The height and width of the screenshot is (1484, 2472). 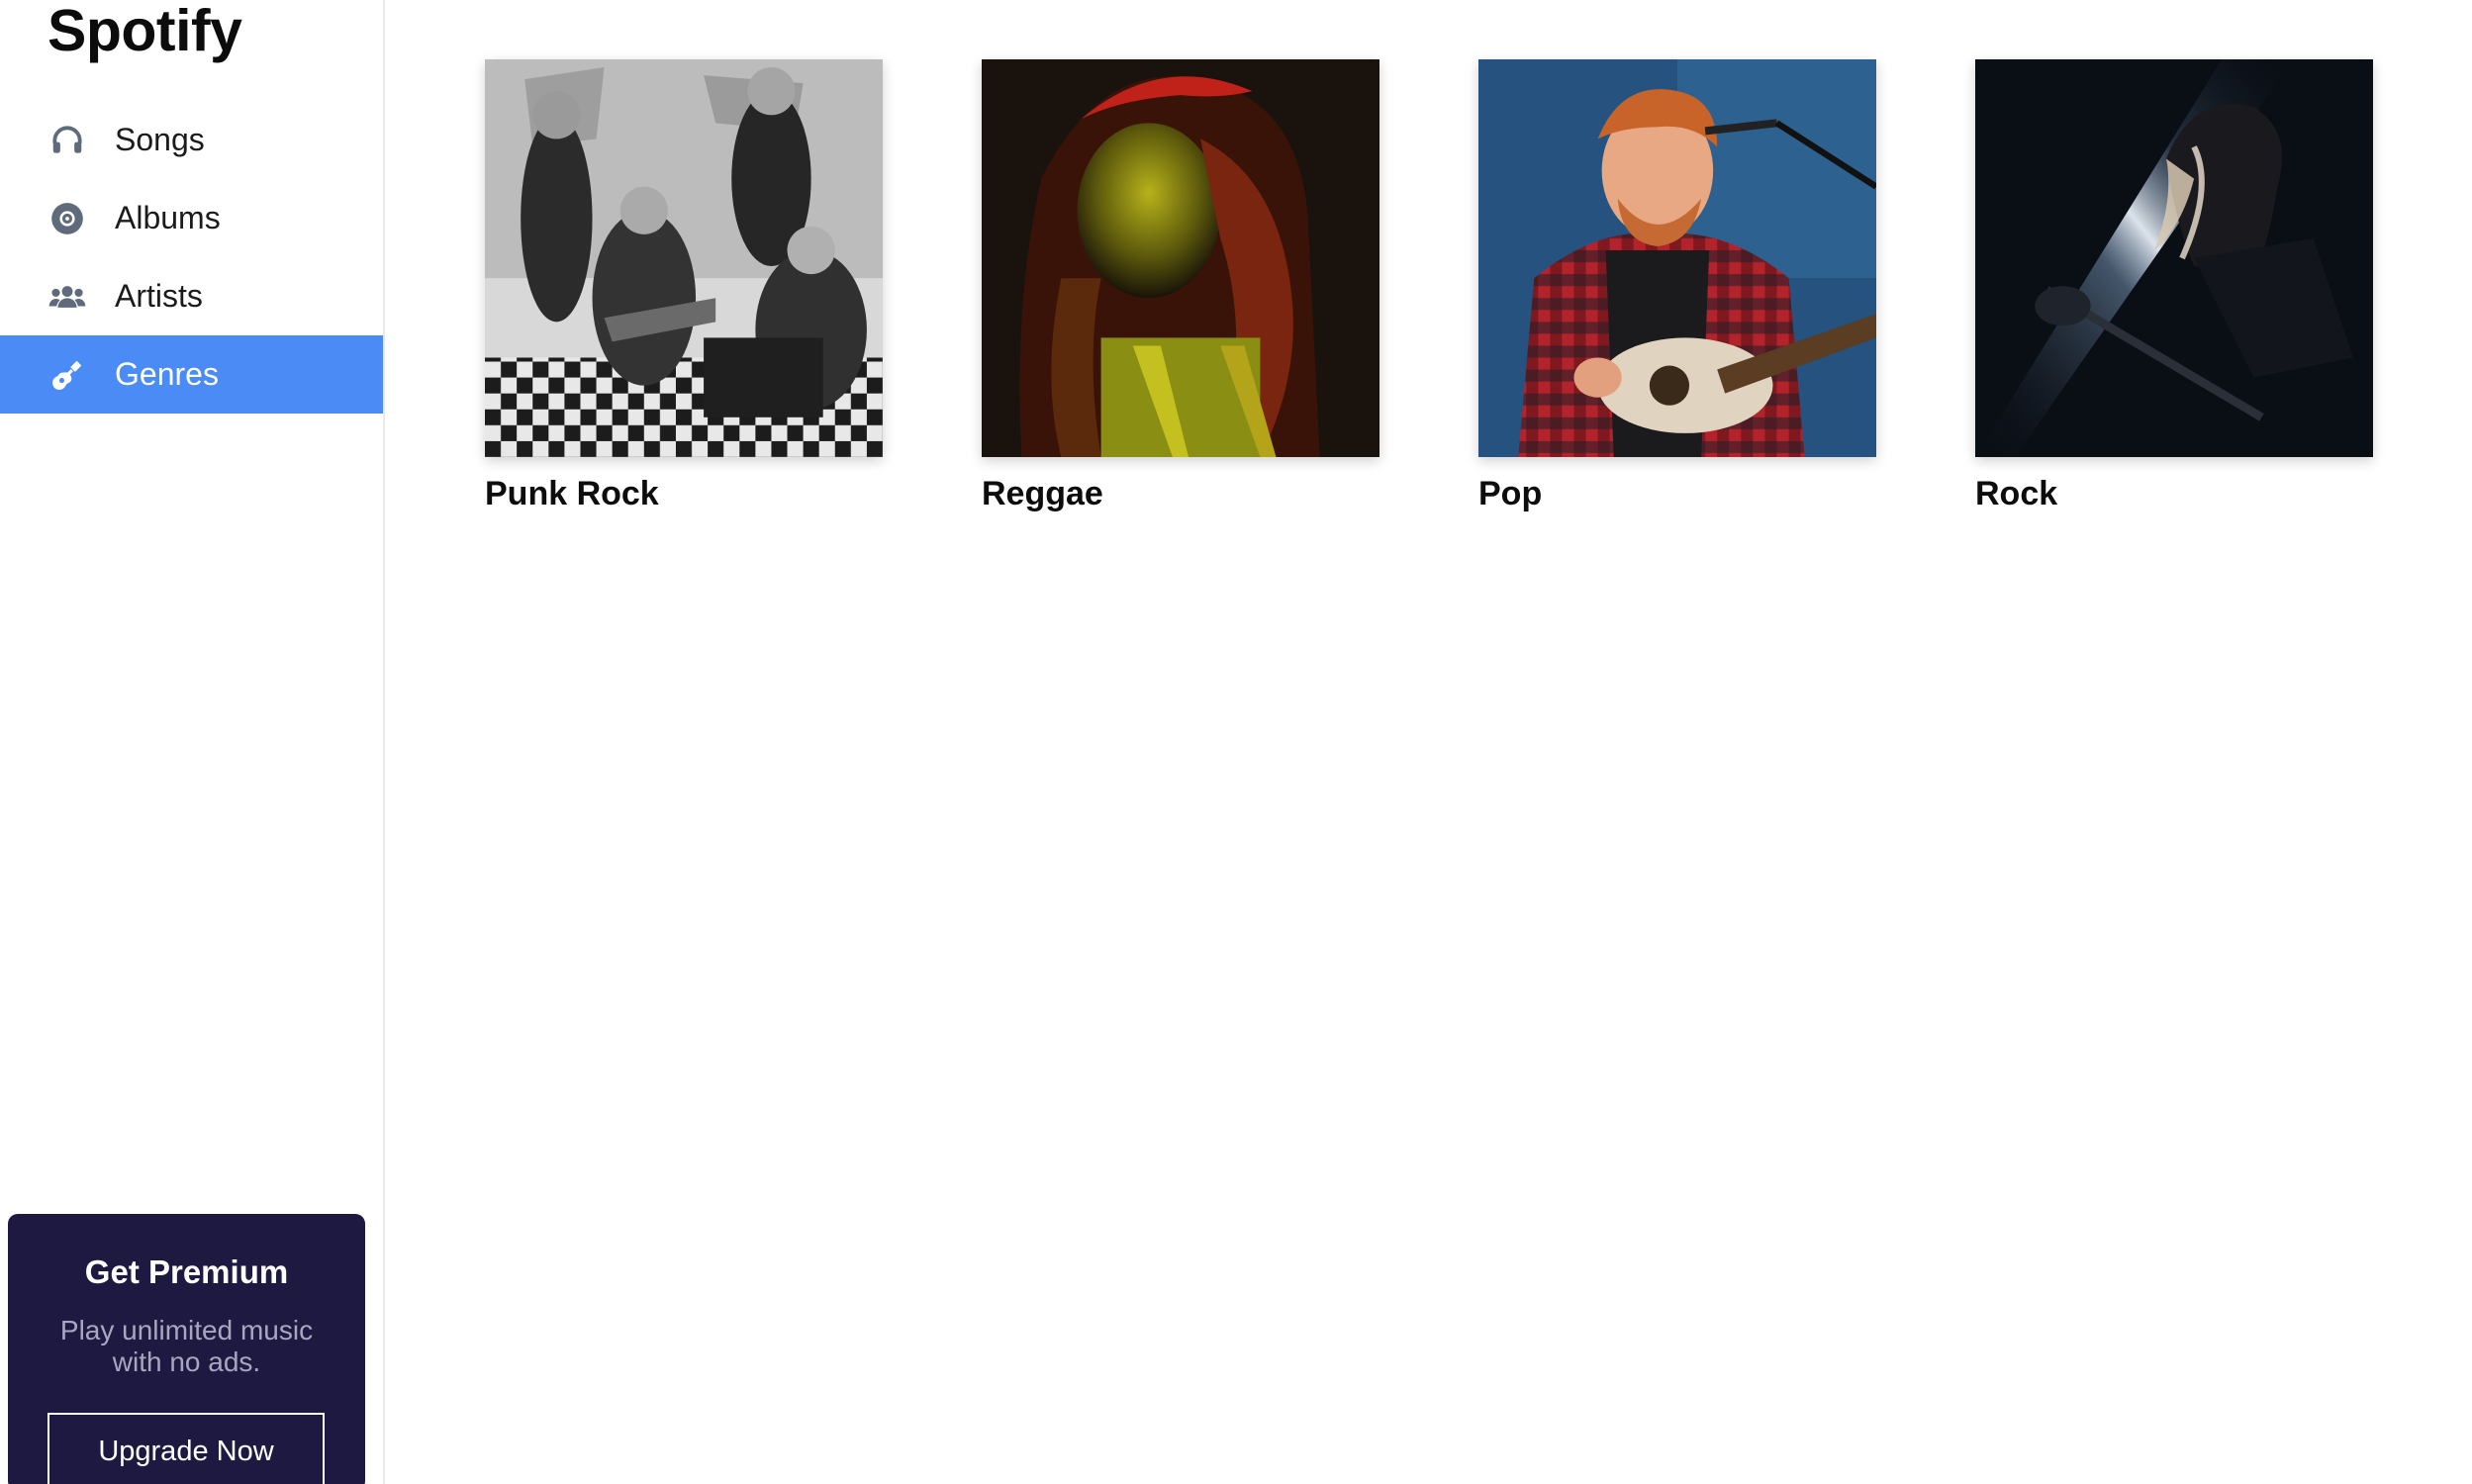 I want to click on punk-rock-photo, so click(x=684, y=258).